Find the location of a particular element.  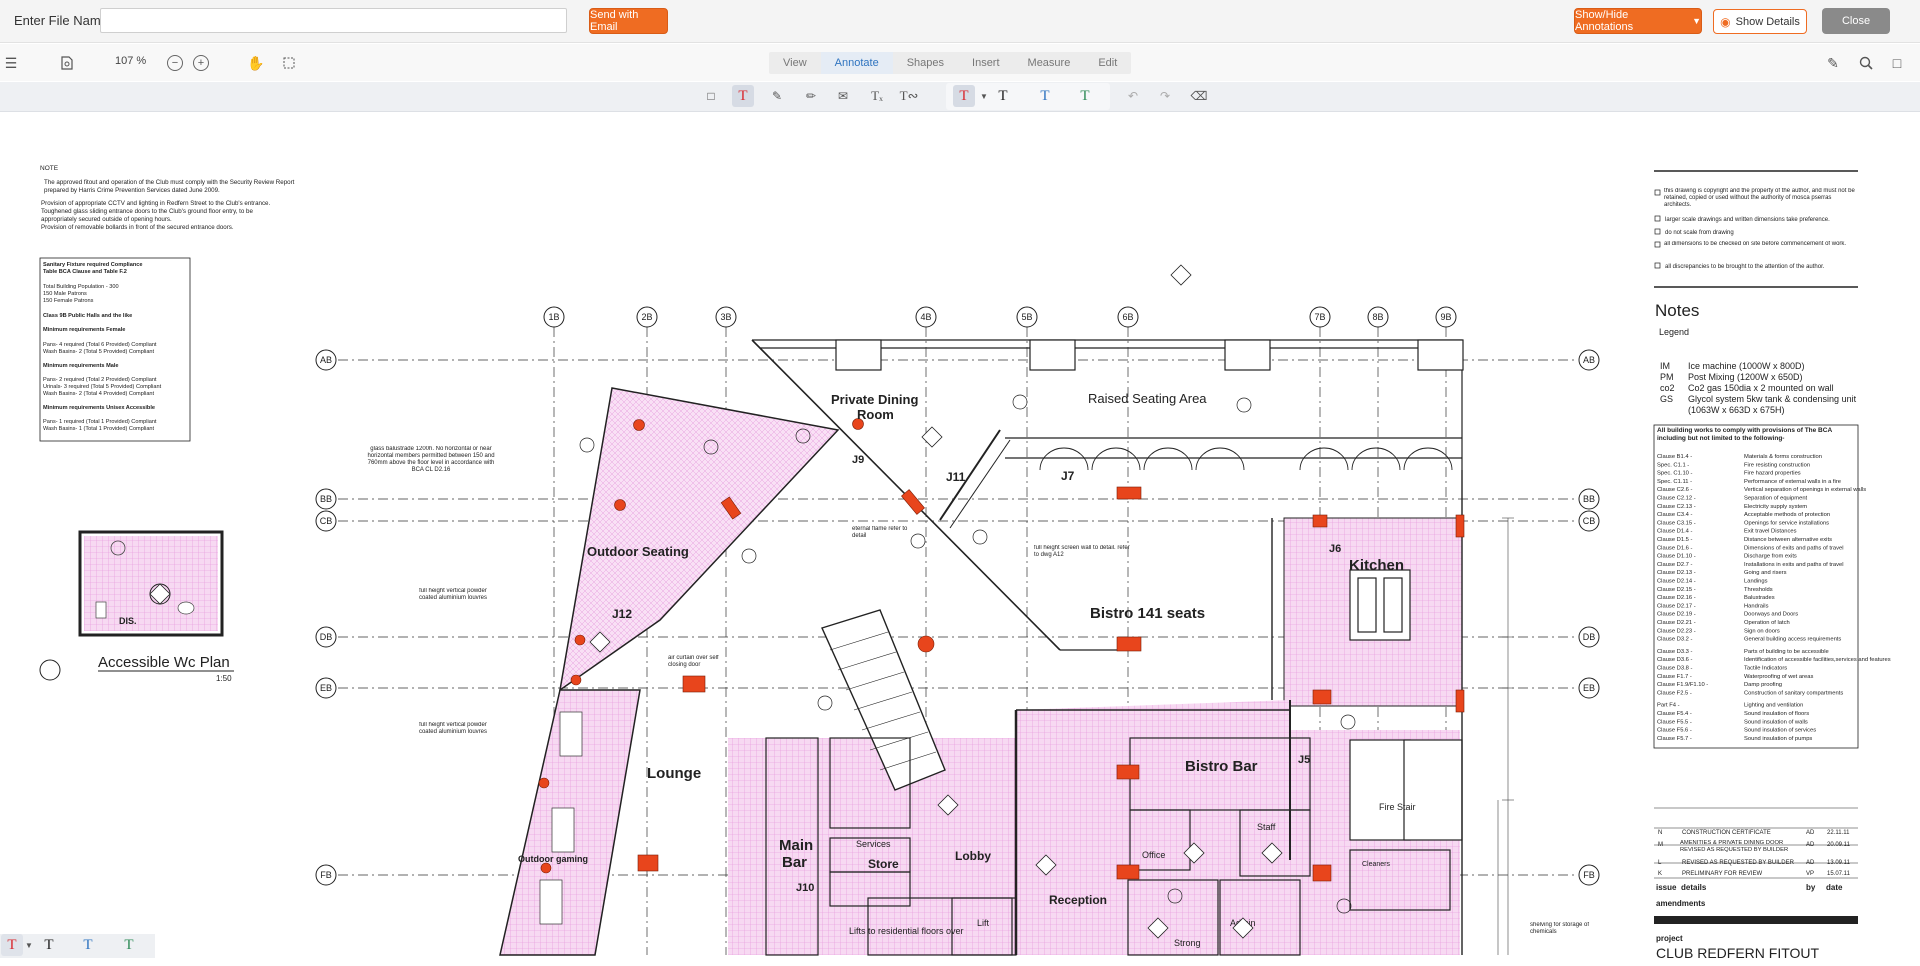

sanitary-line: Minimum requirements Unisex Accessible is located at coordinates (99, 408).